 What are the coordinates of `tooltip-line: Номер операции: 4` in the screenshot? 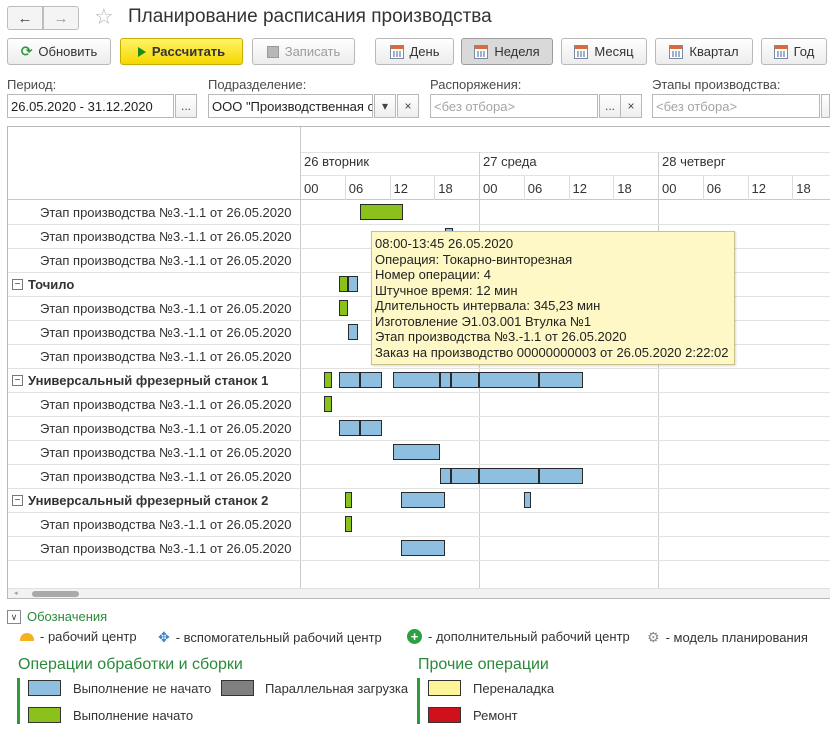 It's located at (433, 274).